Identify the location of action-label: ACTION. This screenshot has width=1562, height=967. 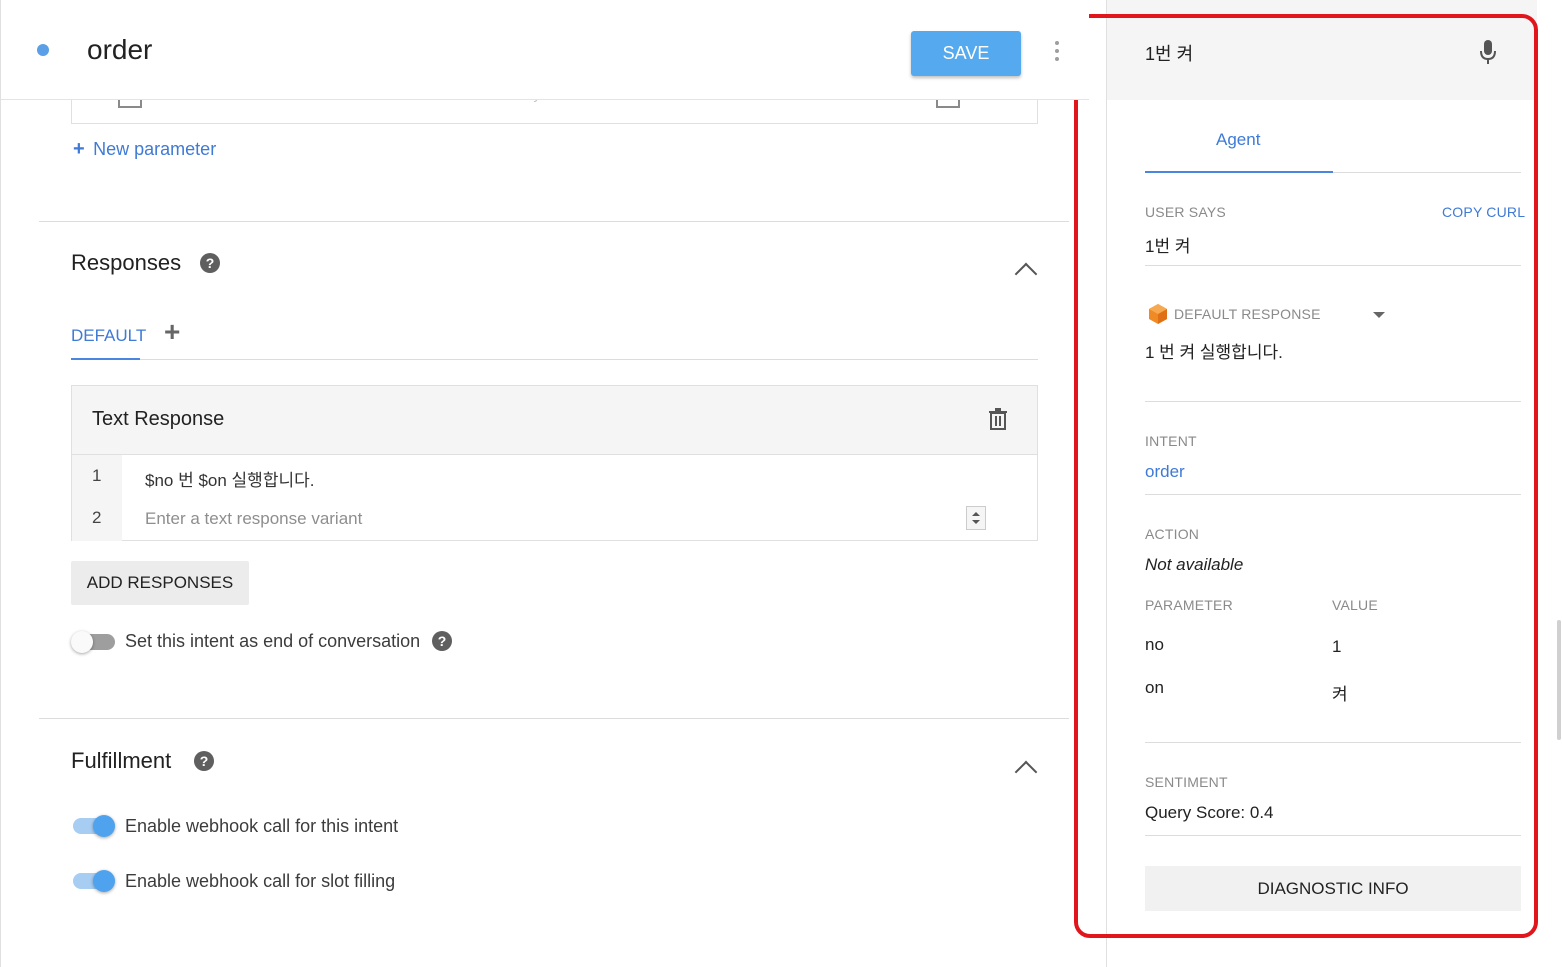
(1172, 534).